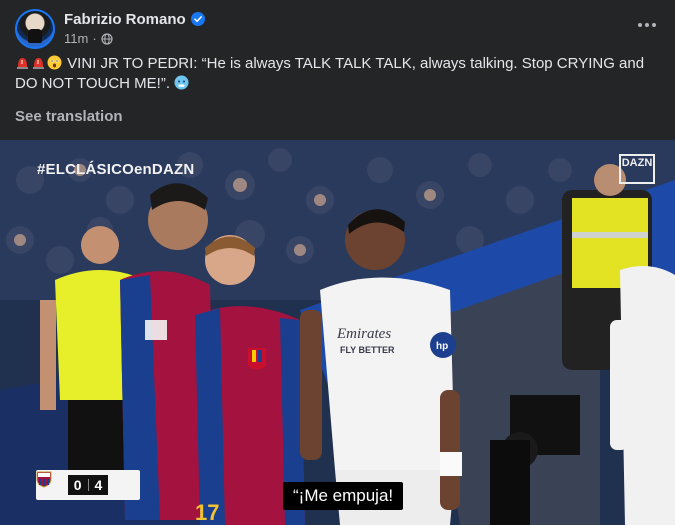  What do you see at coordinates (69, 116) in the screenshot?
I see `see-translation-link: See translation` at bounding box center [69, 116].